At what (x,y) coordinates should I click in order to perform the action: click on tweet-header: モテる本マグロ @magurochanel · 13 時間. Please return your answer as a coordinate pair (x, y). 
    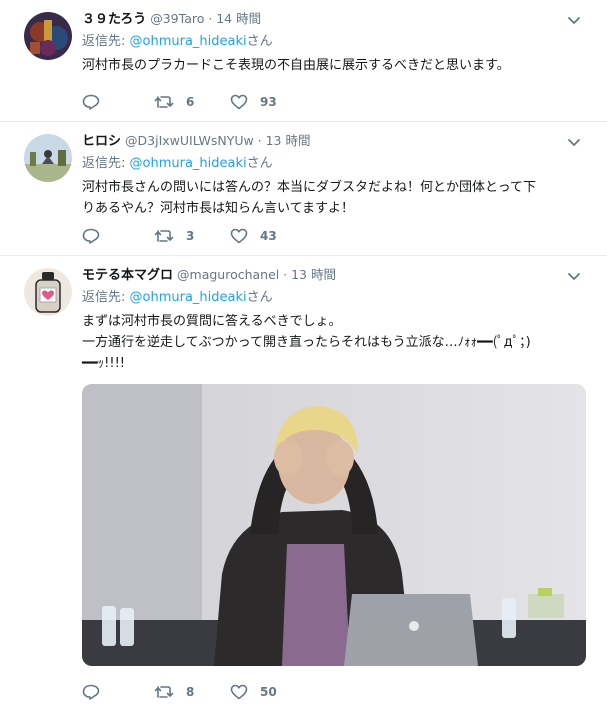
    Looking at the image, I should click on (336, 275).